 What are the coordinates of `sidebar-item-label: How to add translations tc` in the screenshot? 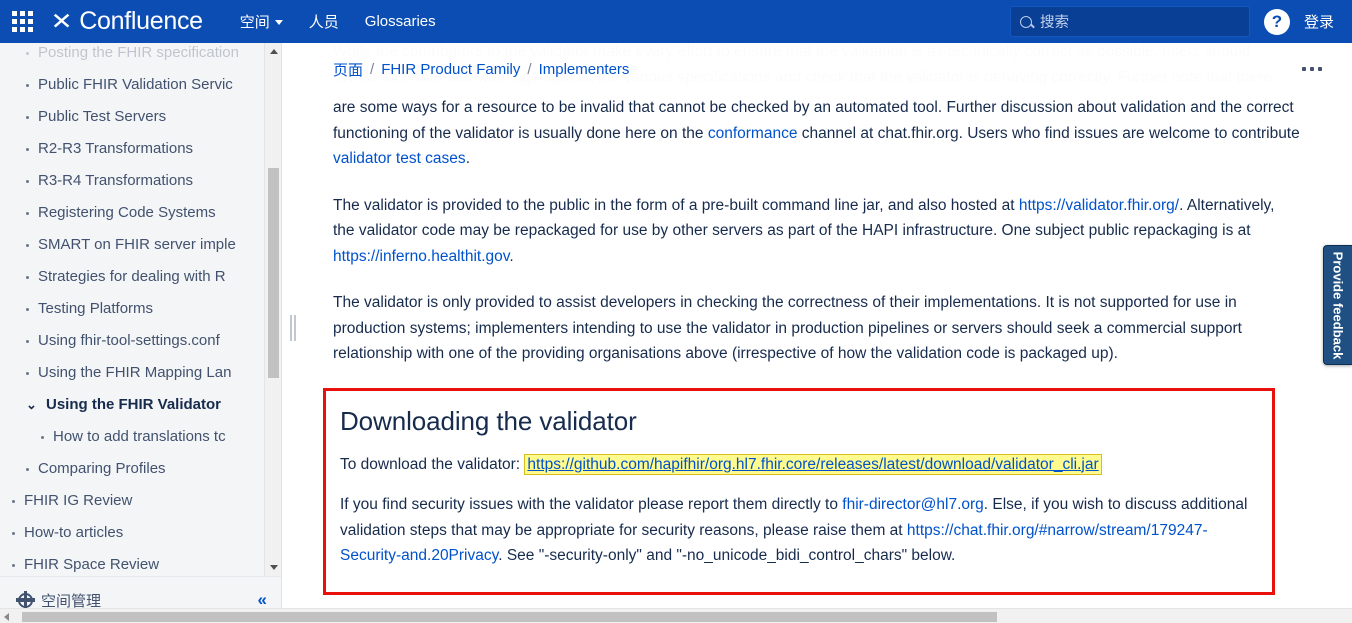 It's located at (139, 436).